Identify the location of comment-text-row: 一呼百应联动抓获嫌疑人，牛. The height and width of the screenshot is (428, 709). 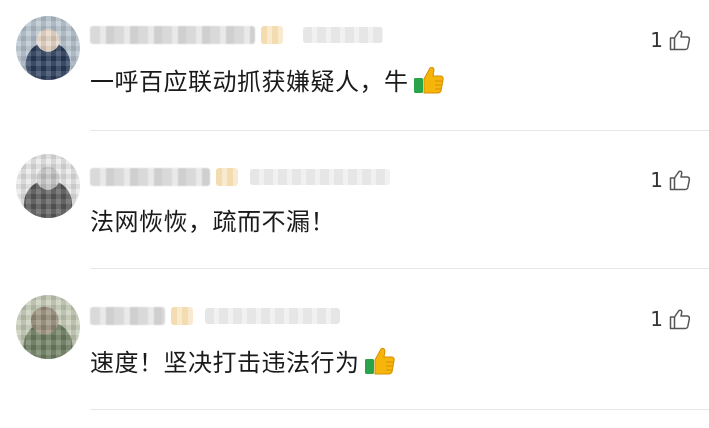
(267, 79).